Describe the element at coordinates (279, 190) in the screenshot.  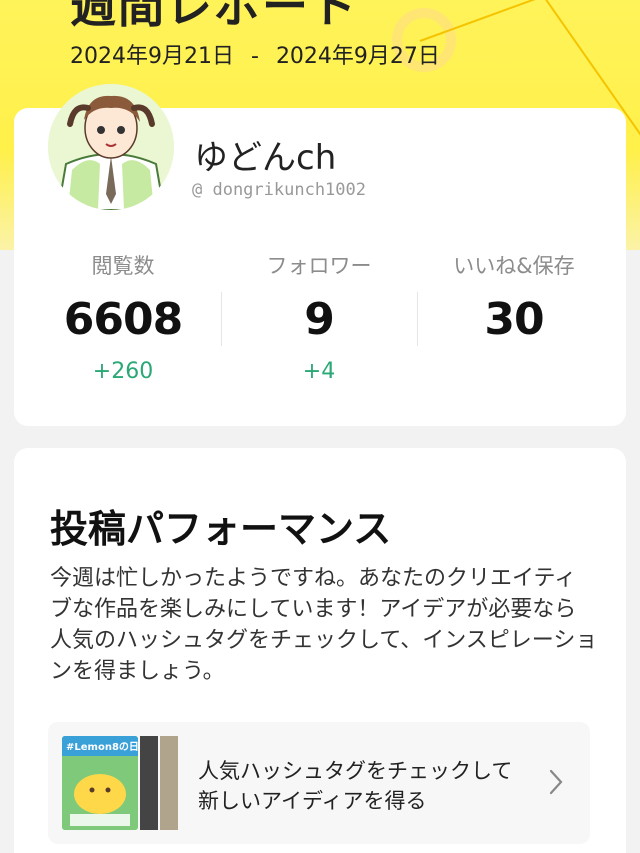
I see `profile-handle: @ dongrikunch1002` at that location.